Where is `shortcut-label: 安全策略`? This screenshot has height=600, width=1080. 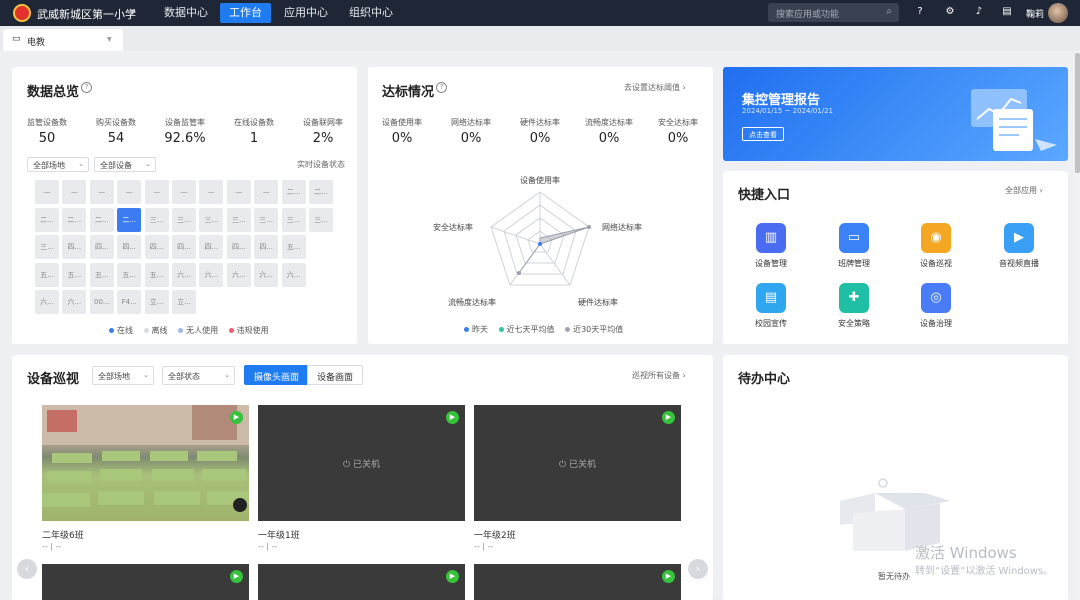
shortcut-label: 安全策略 is located at coordinates (854, 323).